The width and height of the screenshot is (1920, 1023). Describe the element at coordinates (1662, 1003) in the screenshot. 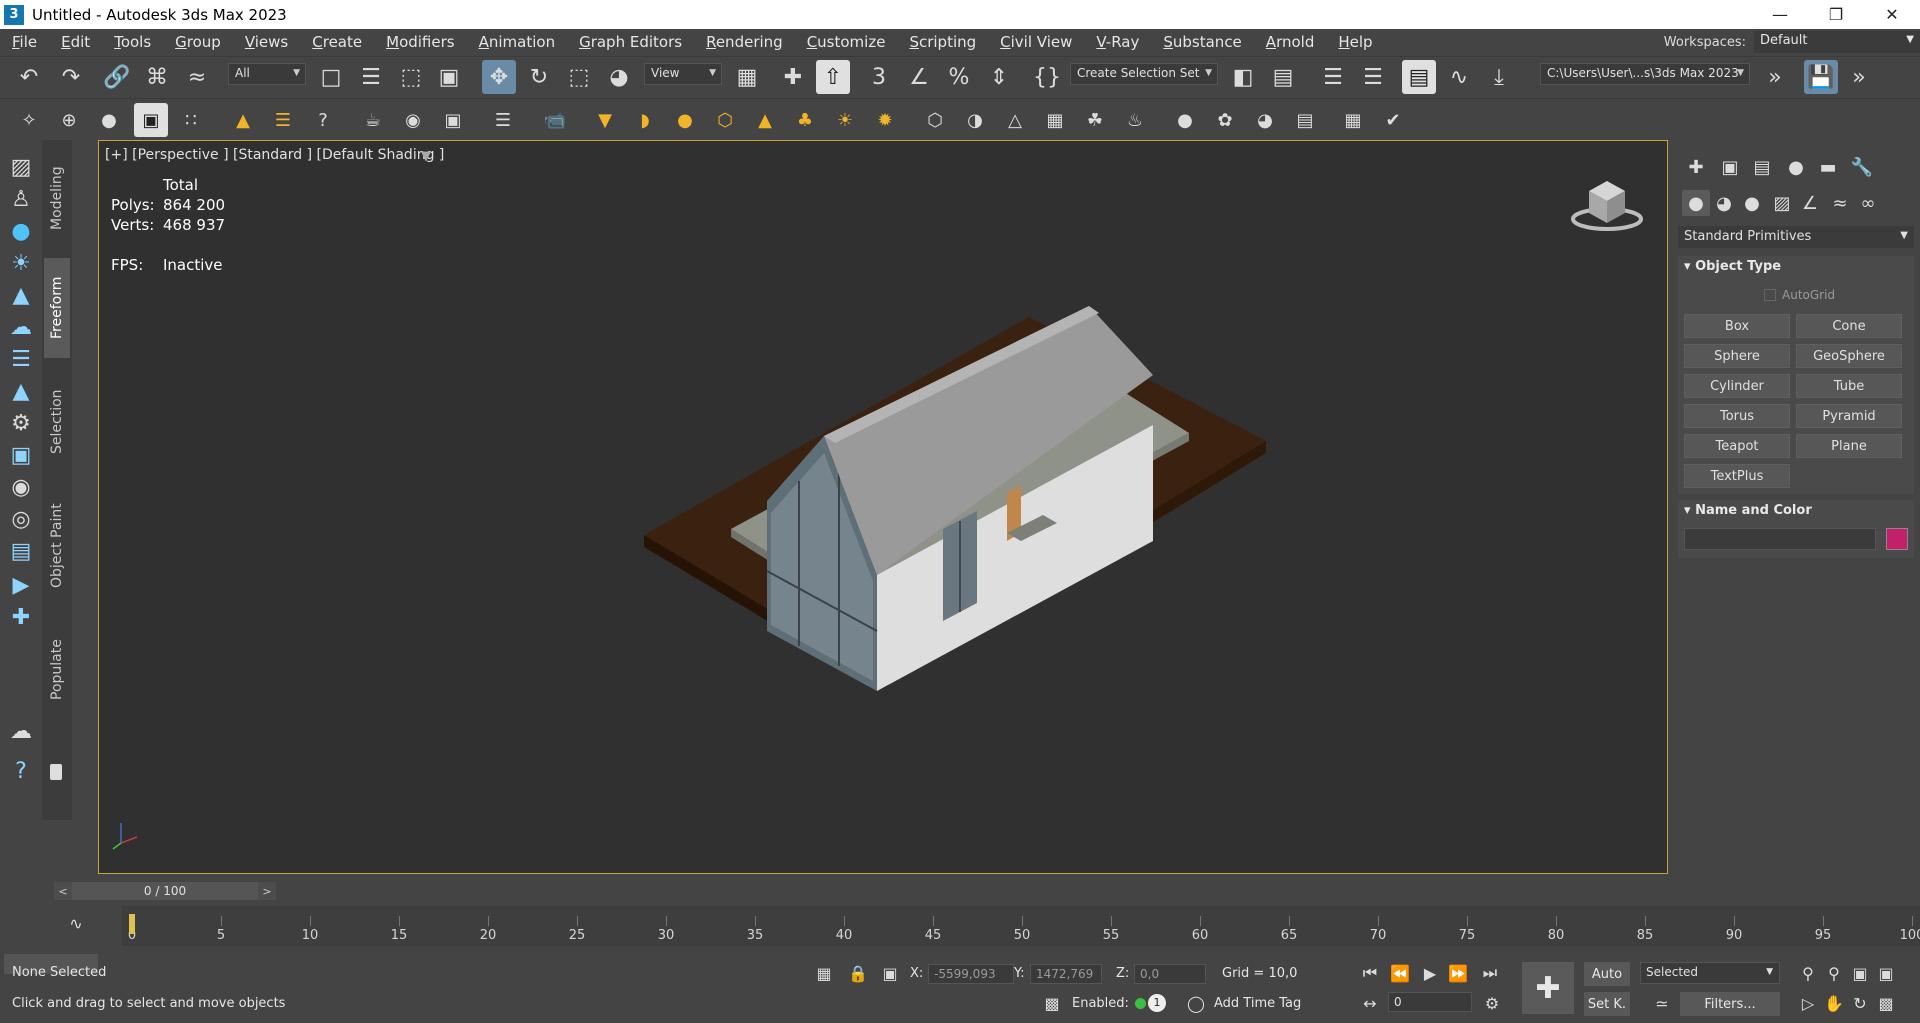

I see `key-tangent-icon: ≃` at that location.